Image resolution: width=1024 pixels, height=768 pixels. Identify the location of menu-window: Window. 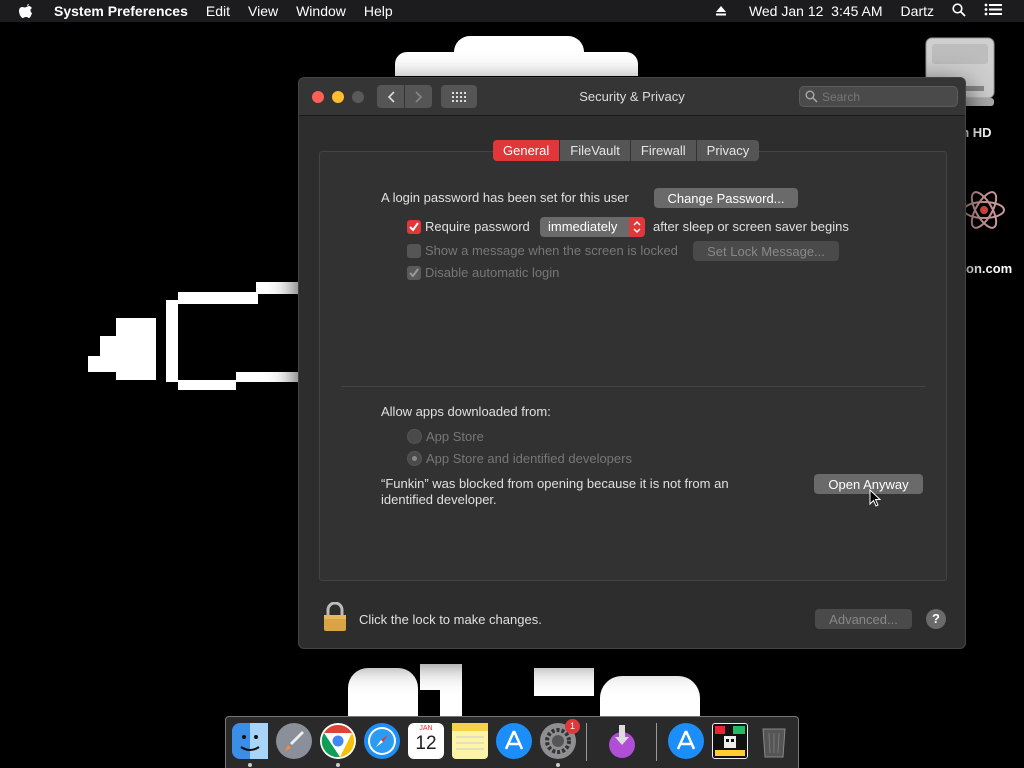
(321, 11).